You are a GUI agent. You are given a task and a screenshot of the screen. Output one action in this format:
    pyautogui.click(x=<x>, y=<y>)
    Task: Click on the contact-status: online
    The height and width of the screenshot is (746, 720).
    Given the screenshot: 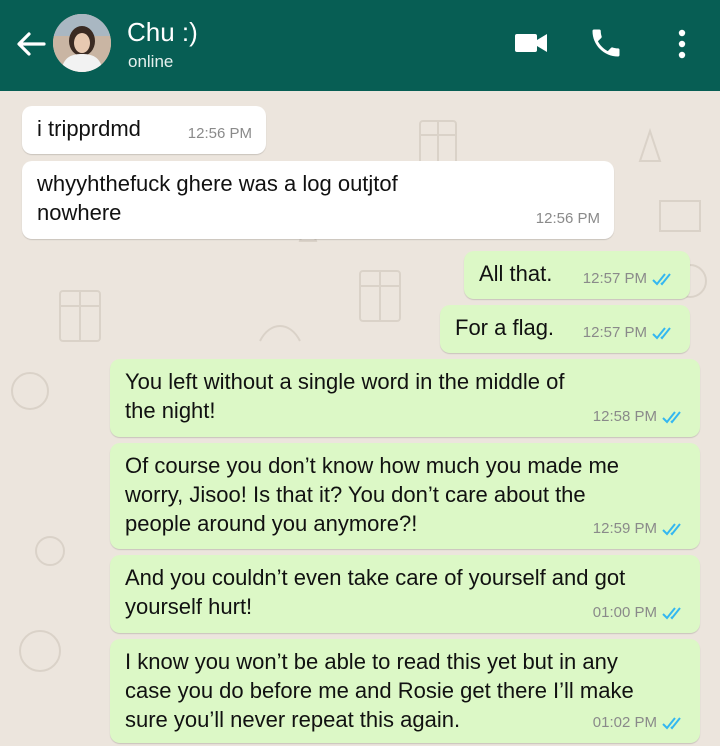 What is the action you would take?
    pyautogui.click(x=151, y=61)
    